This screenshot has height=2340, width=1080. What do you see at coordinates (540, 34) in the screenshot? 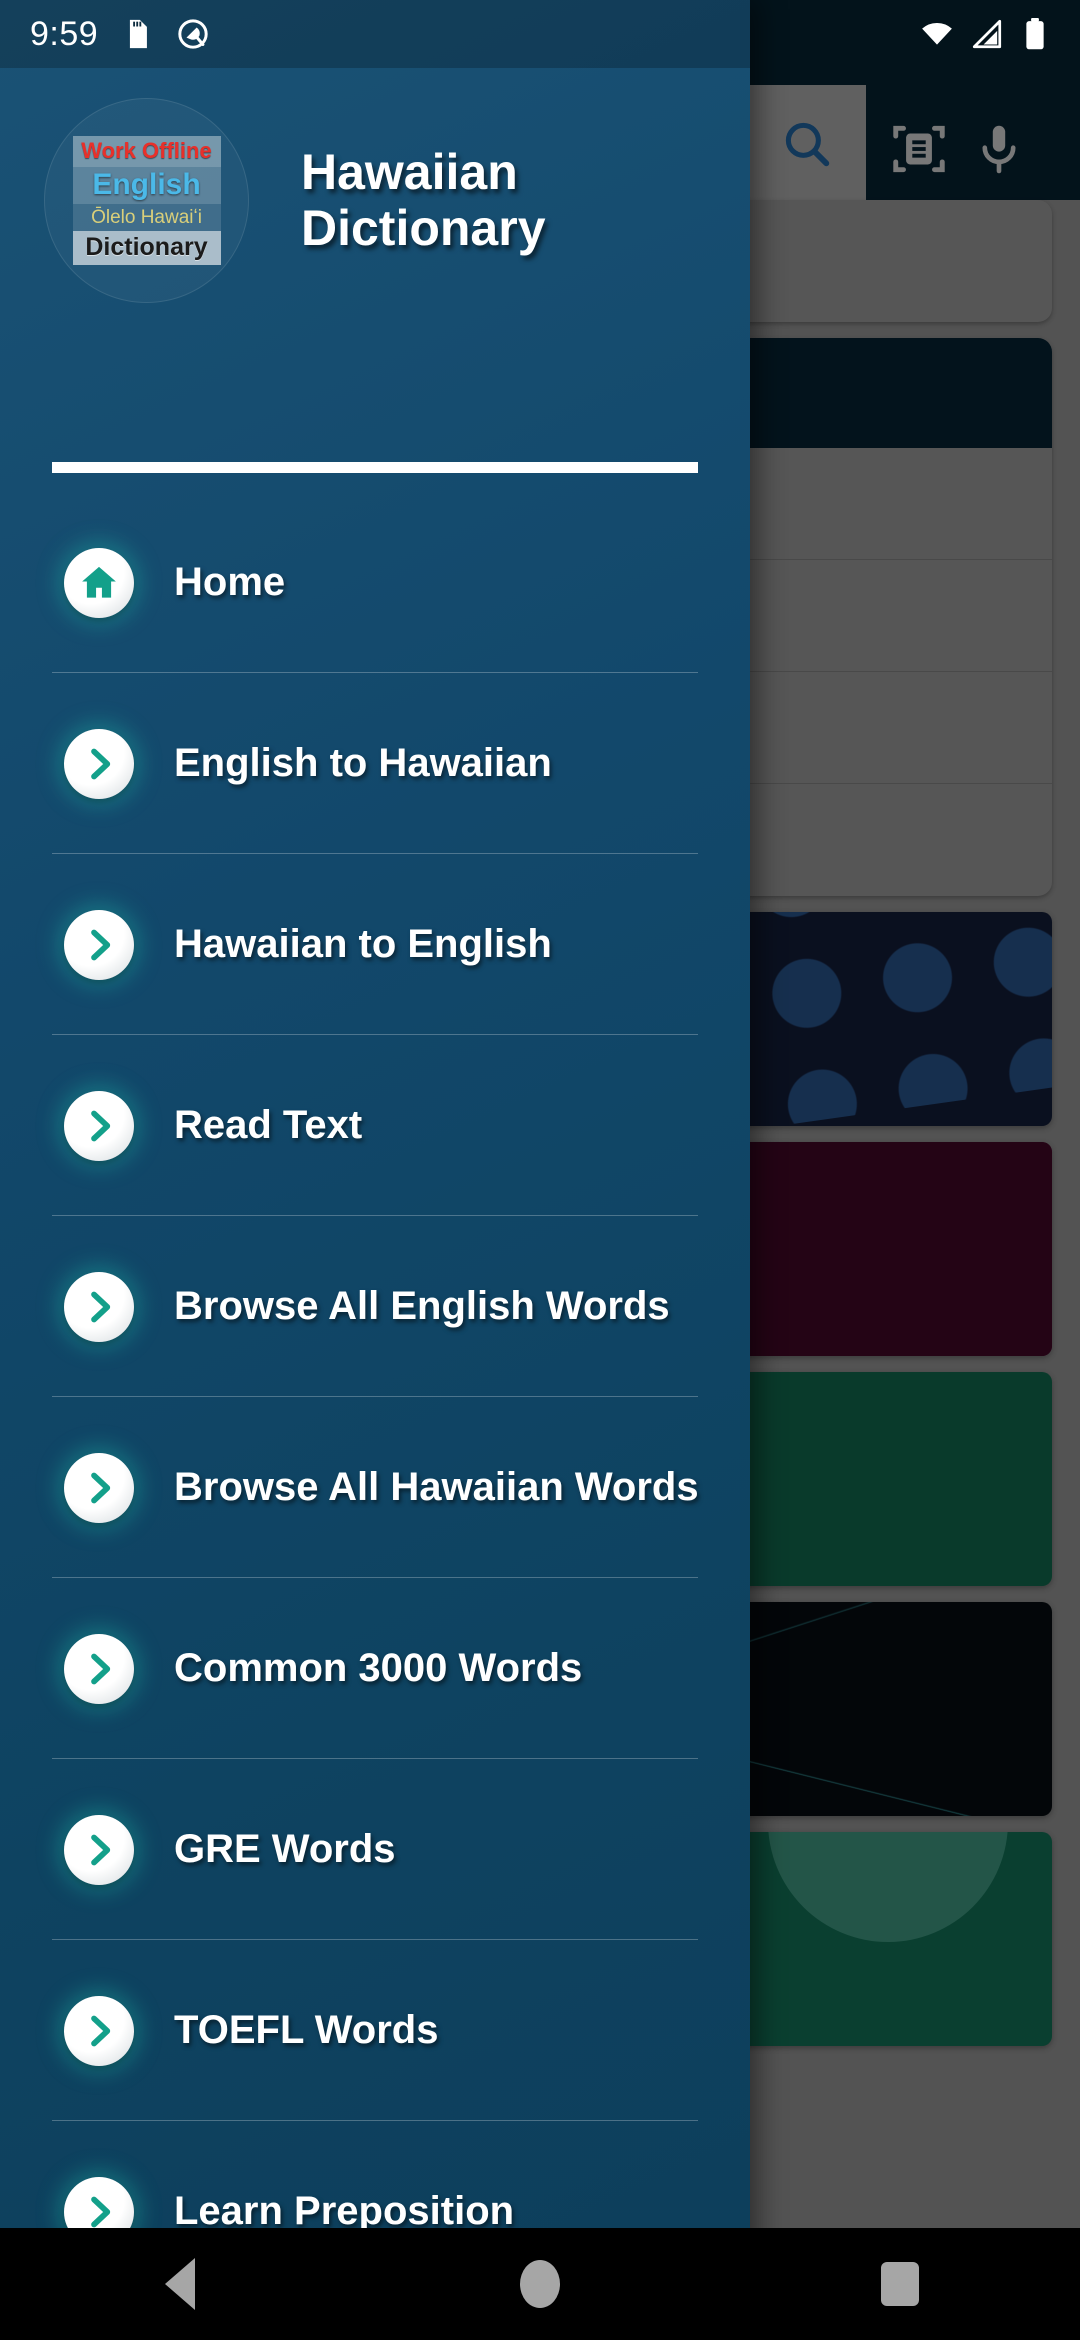
I see `status-bar: 9:59` at bounding box center [540, 34].